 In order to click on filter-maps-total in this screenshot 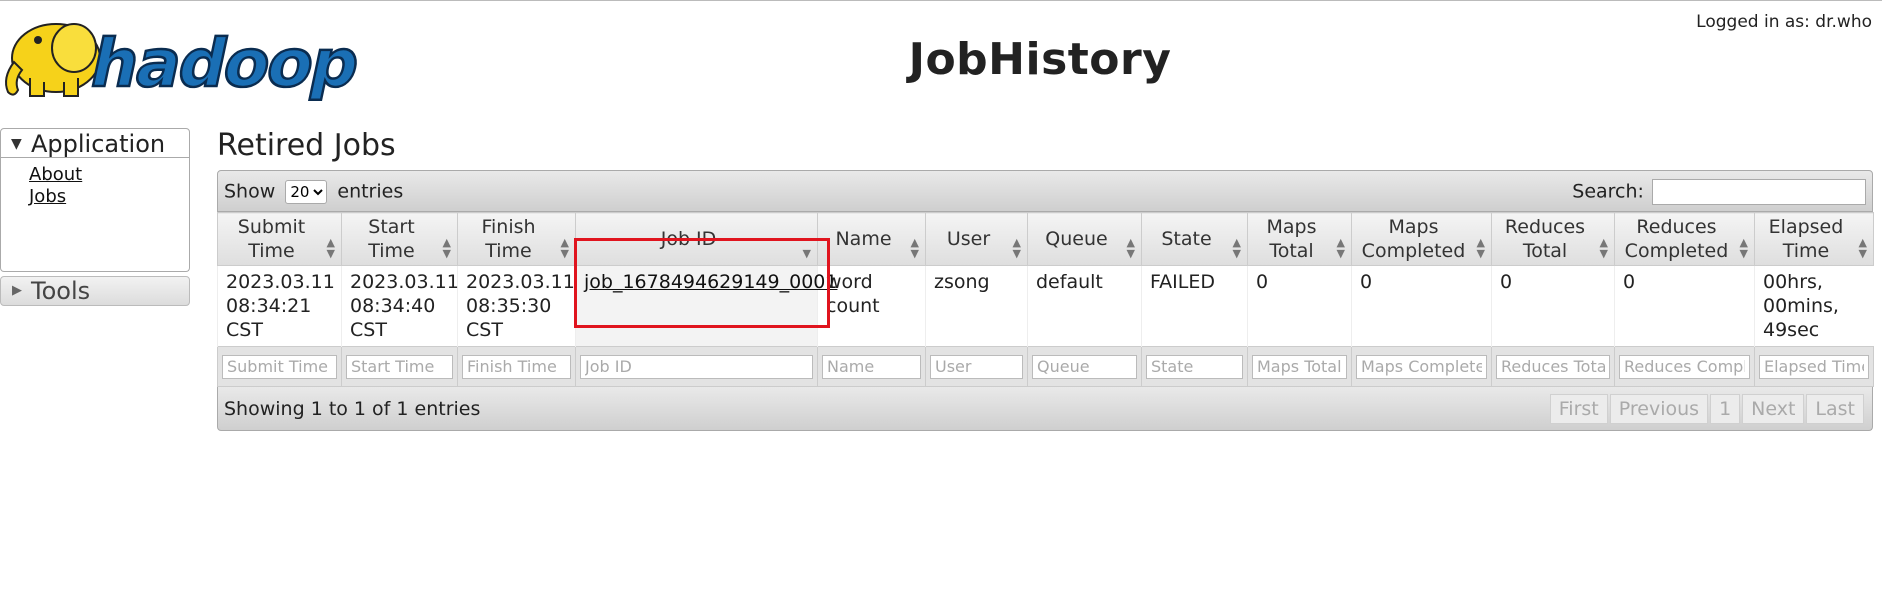, I will do `click(1299, 366)`.